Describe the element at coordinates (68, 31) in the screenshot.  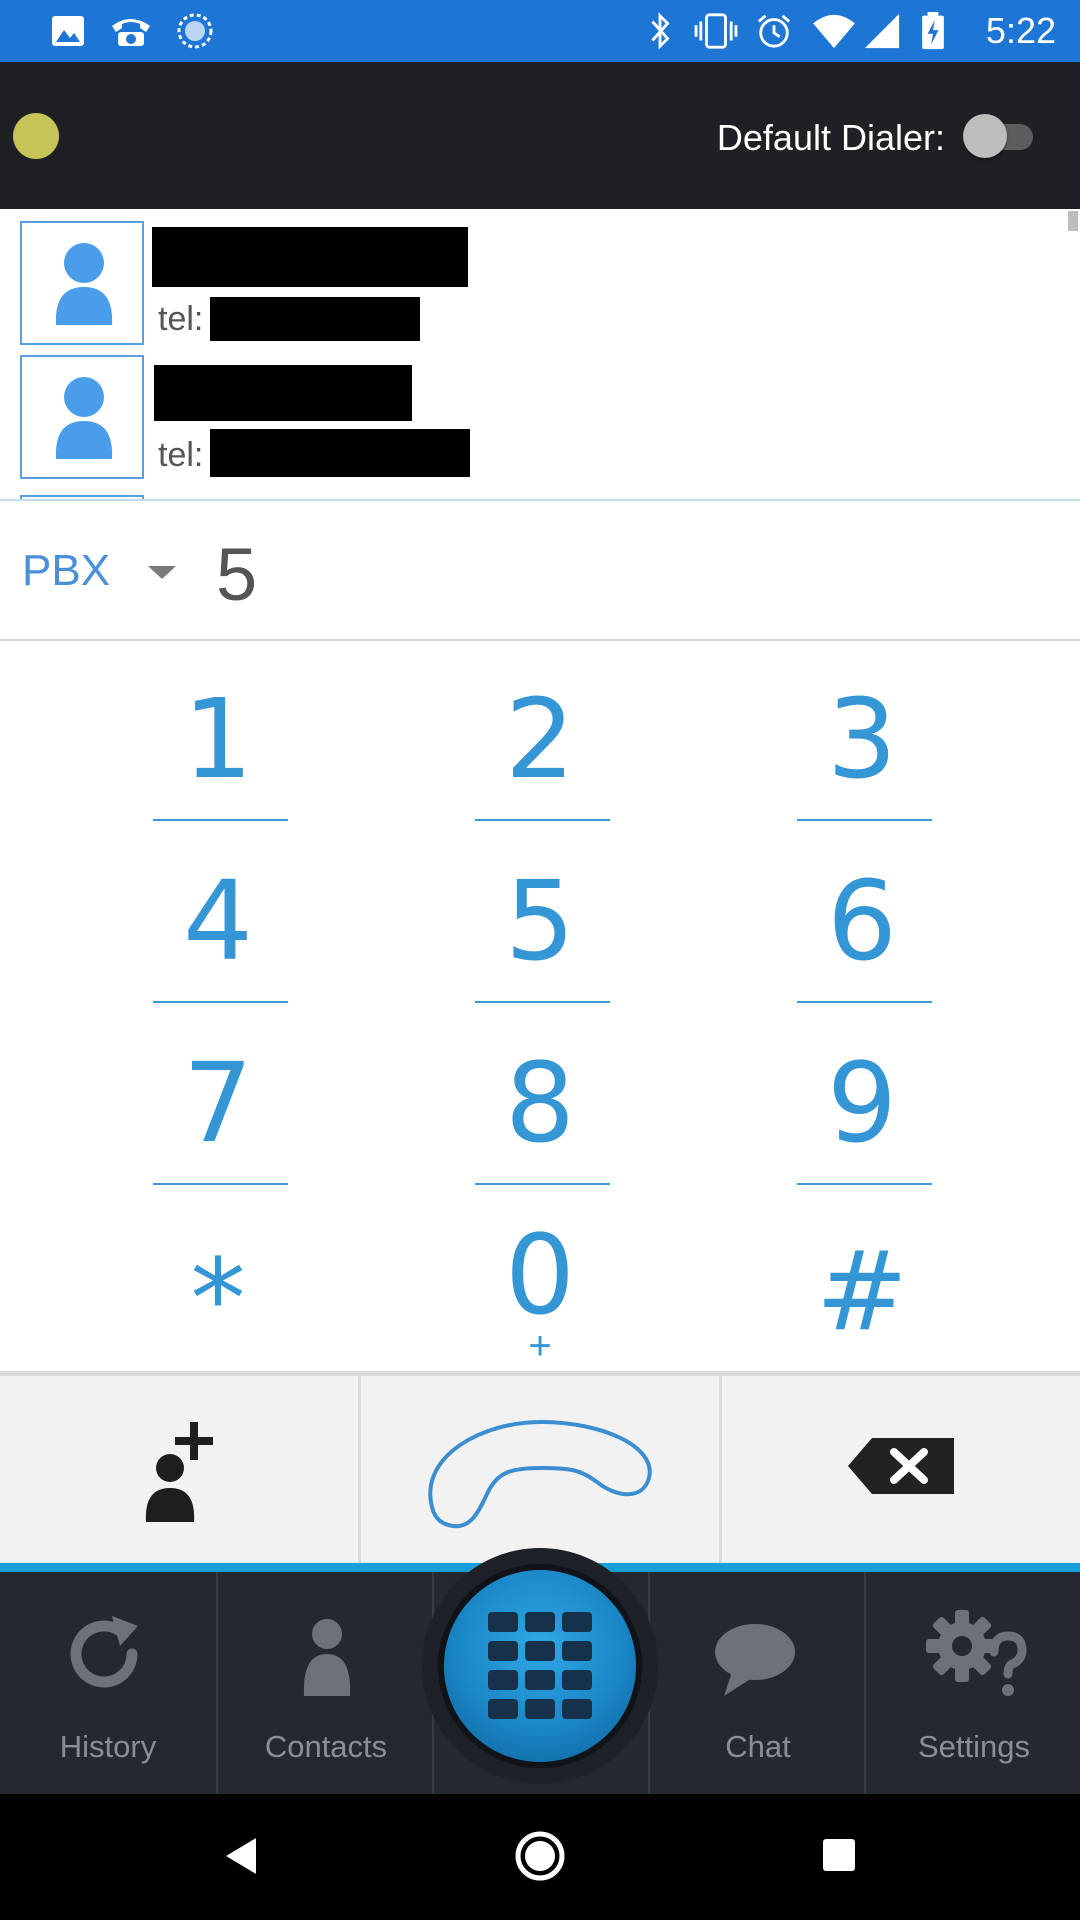
I see `image-icon` at that location.